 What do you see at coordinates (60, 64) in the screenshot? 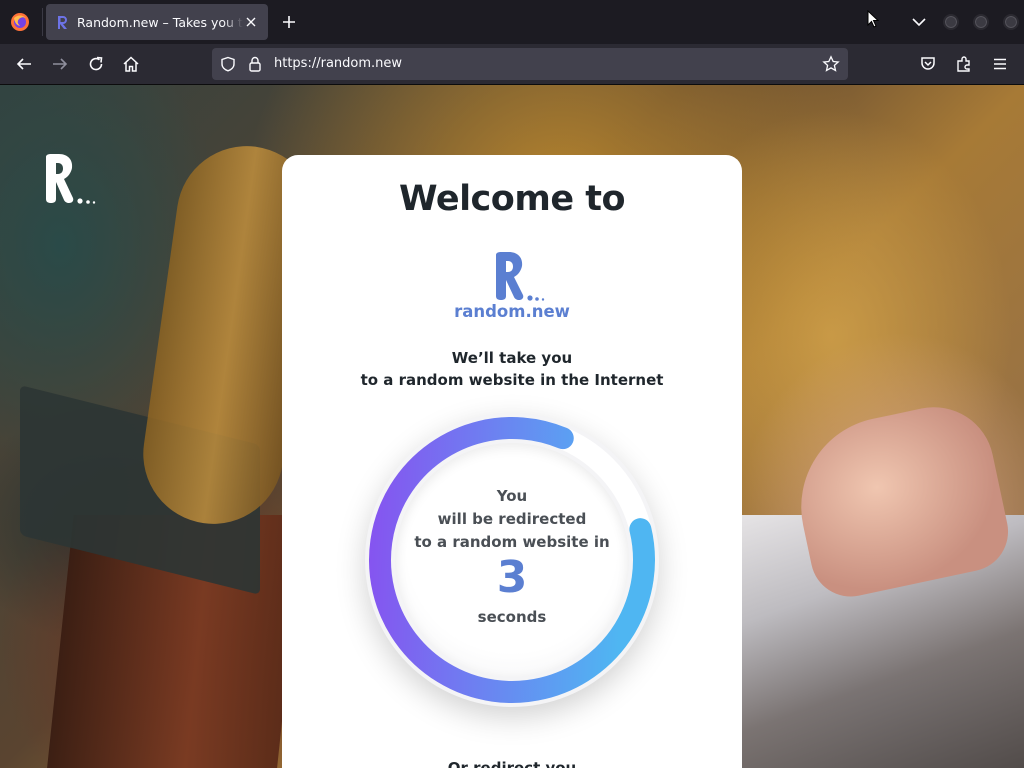
I see `forward-arrow-icon` at bounding box center [60, 64].